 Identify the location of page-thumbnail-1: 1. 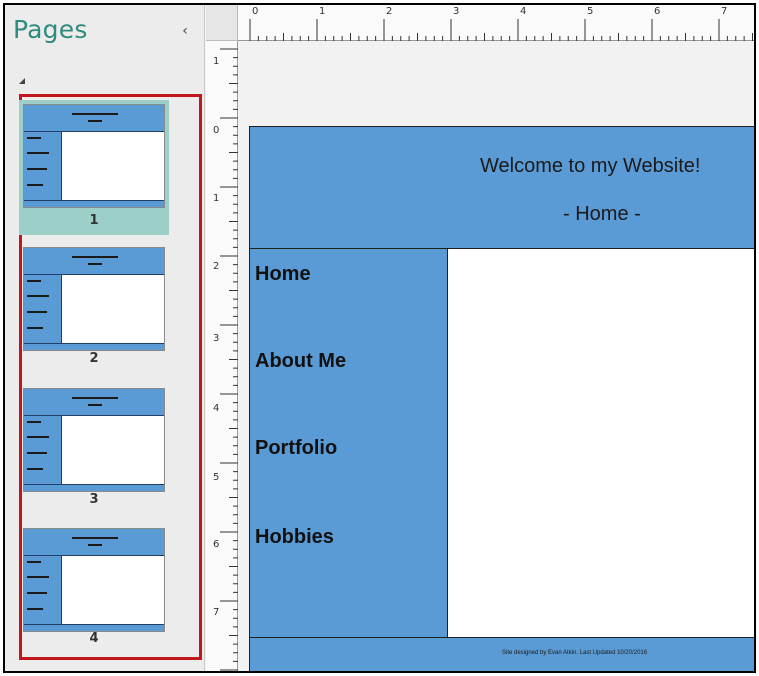
(94, 167).